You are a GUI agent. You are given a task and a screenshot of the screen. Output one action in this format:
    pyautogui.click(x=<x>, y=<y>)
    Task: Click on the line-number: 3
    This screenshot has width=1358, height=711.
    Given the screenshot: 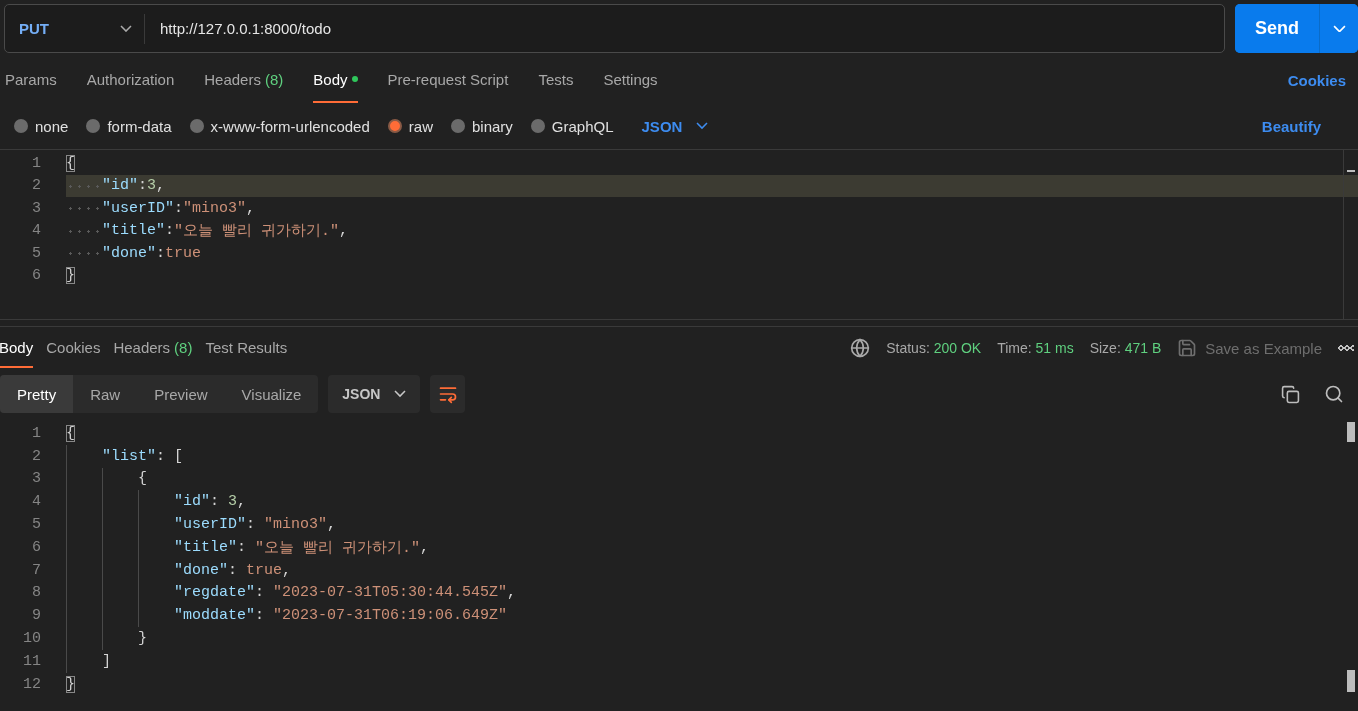 What is the action you would take?
    pyautogui.click(x=36, y=479)
    